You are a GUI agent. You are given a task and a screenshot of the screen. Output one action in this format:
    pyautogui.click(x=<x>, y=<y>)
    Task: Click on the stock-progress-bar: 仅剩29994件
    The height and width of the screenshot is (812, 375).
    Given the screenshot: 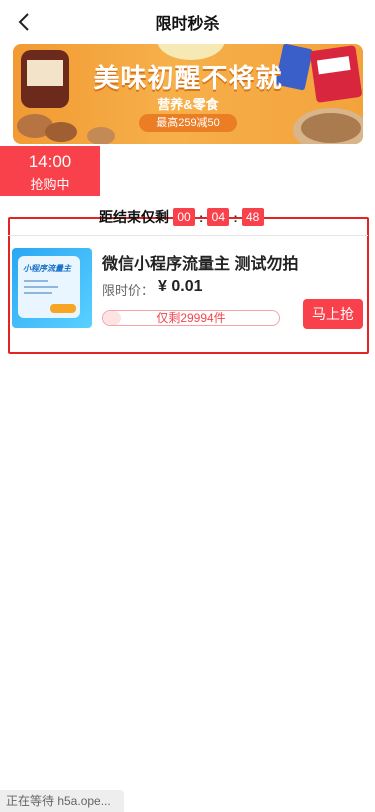 What is the action you would take?
    pyautogui.click(x=191, y=318)
    